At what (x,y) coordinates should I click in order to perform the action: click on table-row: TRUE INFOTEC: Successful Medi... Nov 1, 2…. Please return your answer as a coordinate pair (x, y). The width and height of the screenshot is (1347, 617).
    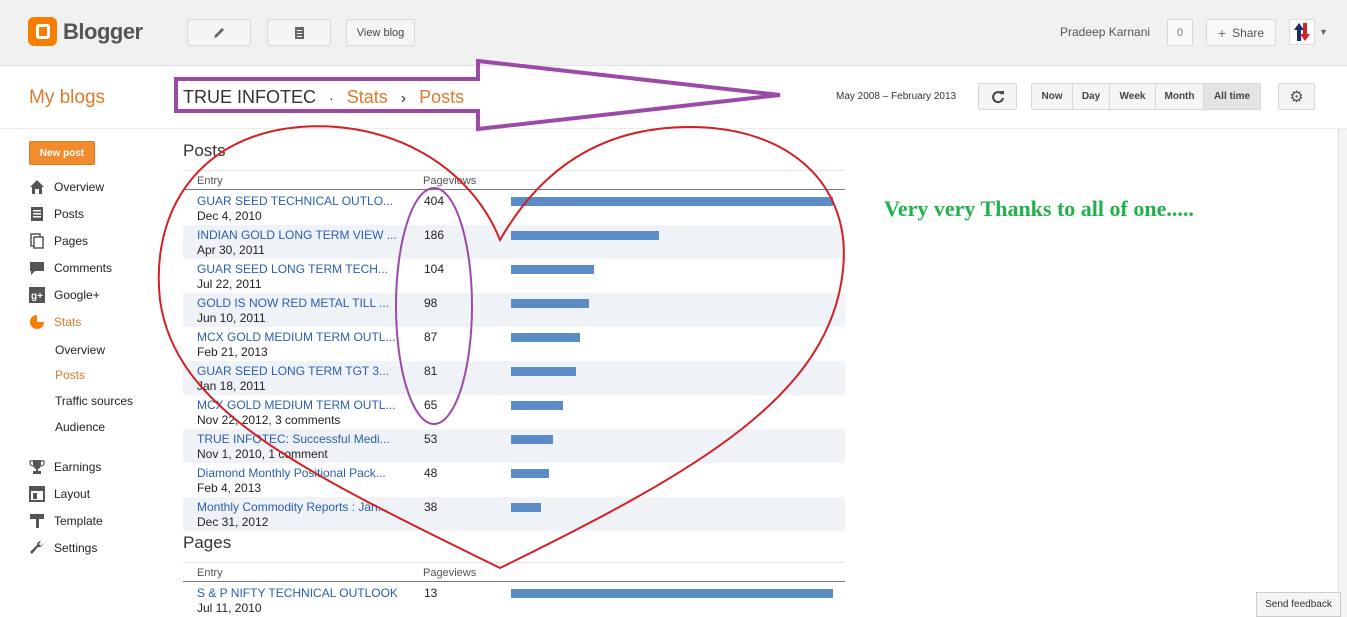
    Looking at the image, I should click on (514, 446).